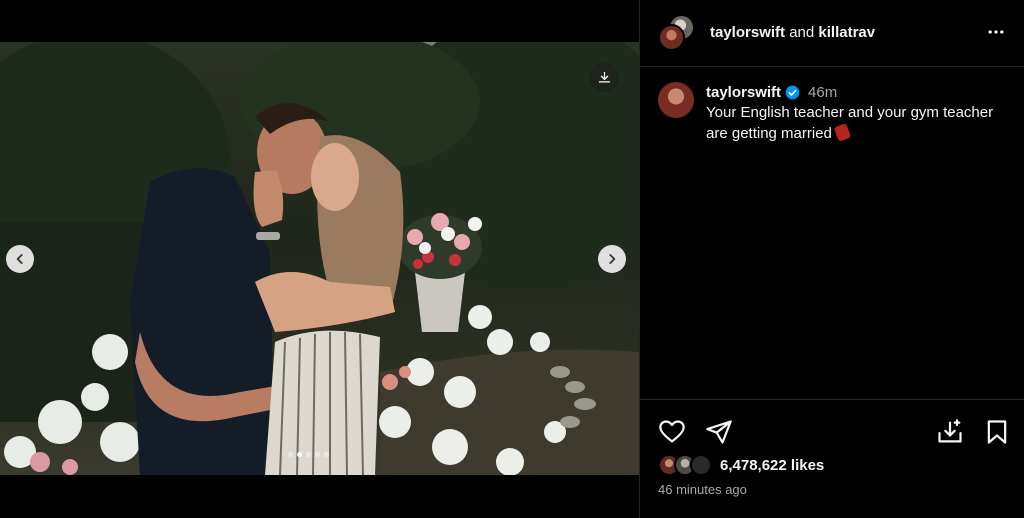 This screenshot has height=518, width=1024. I want to click on collab-avatars, so click(678, 34).